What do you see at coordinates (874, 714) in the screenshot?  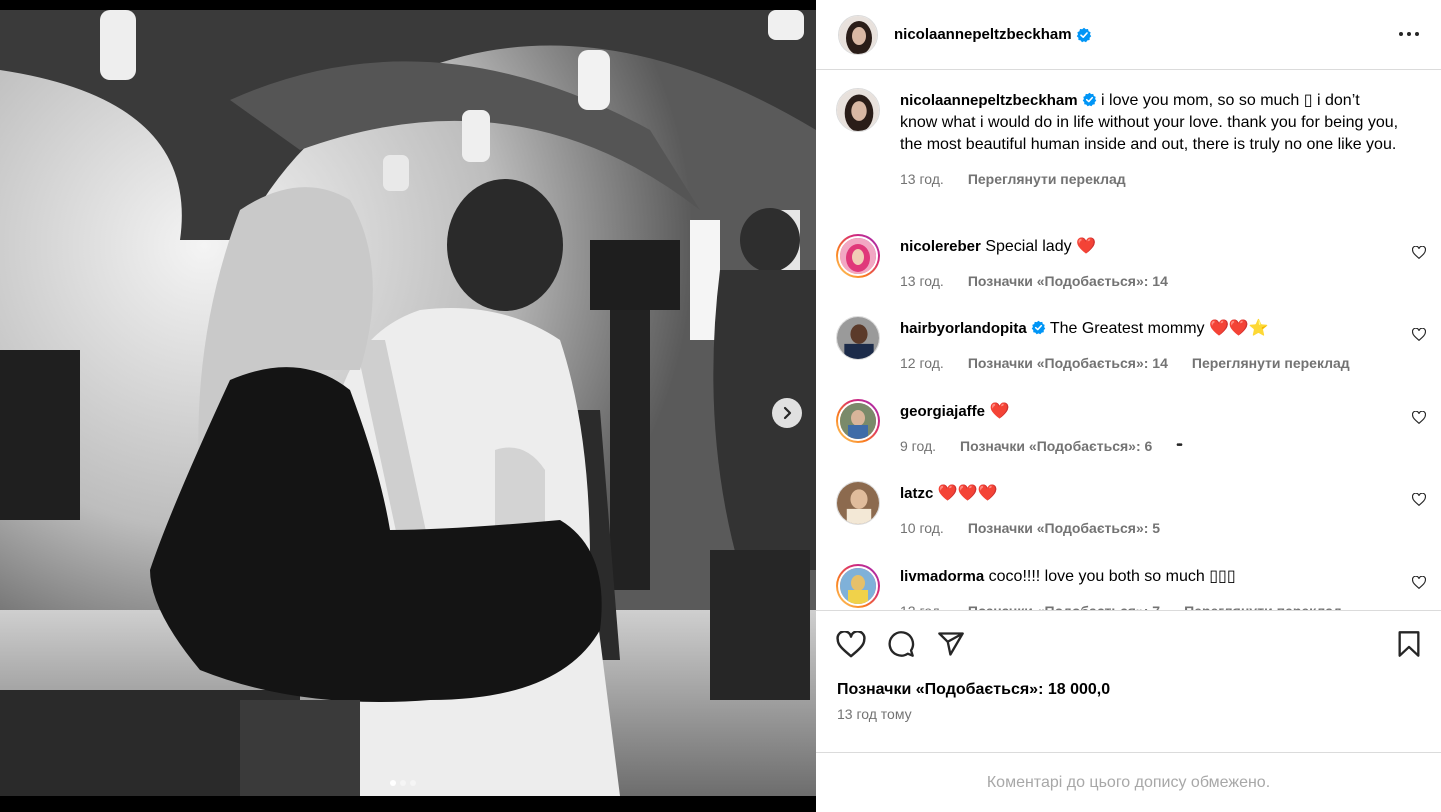 I see `post-time: 13 год тому` at bounding box center [874, 714].